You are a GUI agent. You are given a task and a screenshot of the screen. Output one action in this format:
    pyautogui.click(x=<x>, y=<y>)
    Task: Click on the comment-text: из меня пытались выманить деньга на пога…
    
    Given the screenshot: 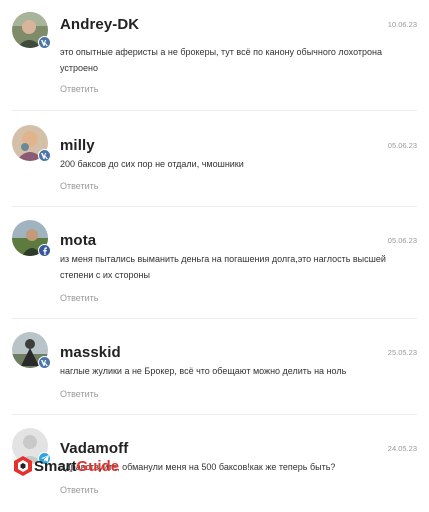 What is the action you would take?
    pyautogui.click(x=223, y=267)
    